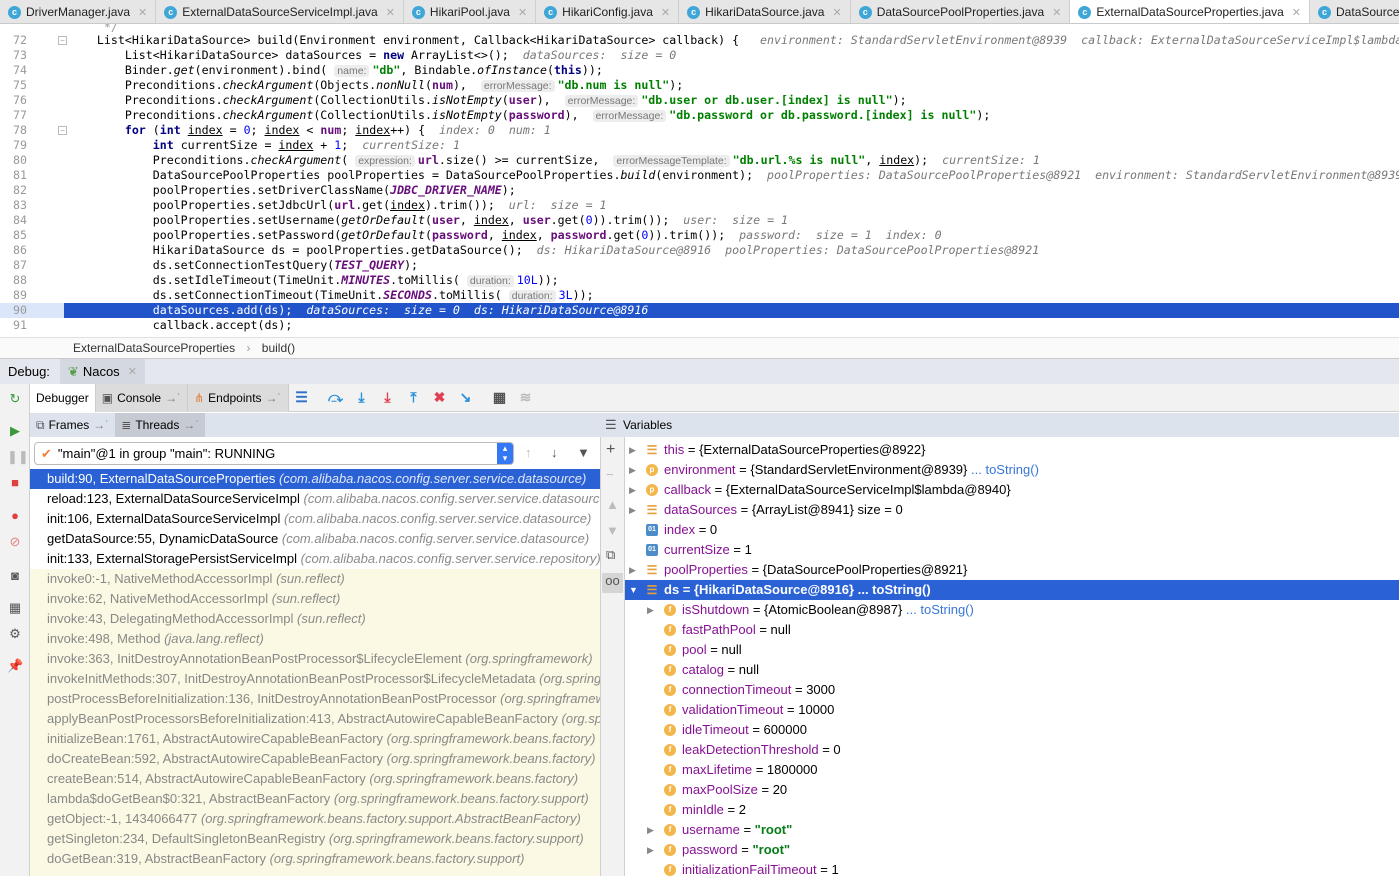 Image resolution: width=1399 pixels, height=876 pixels. What do you see at coordinates (1012, 730) in the screenshot?
I see `variable-row: f idleTimeout = 600000` at bounding box center [1012, 730].